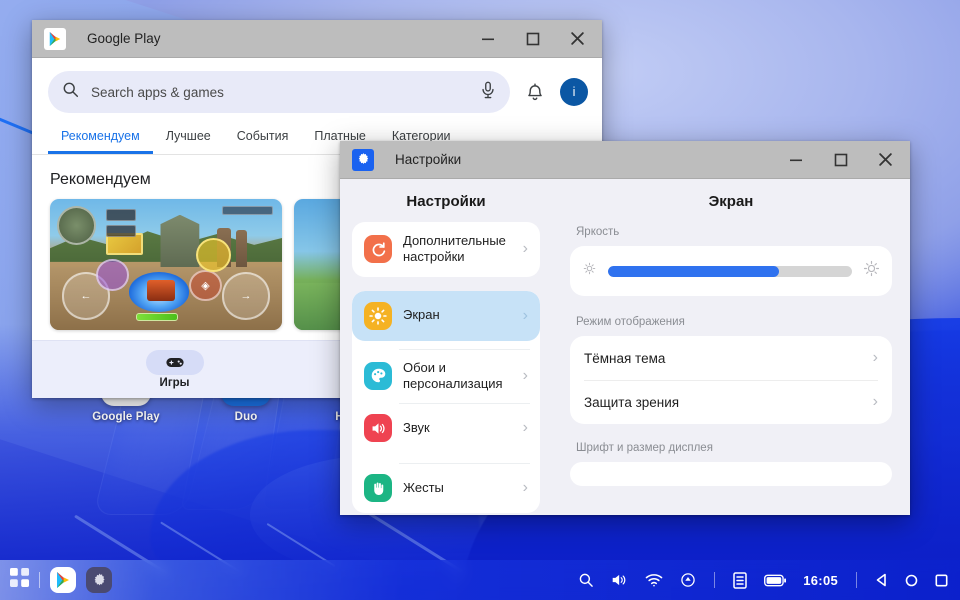  I want to click on sidebar-item-wallpaper: Обои и персонализация ›, so click(446, 376).